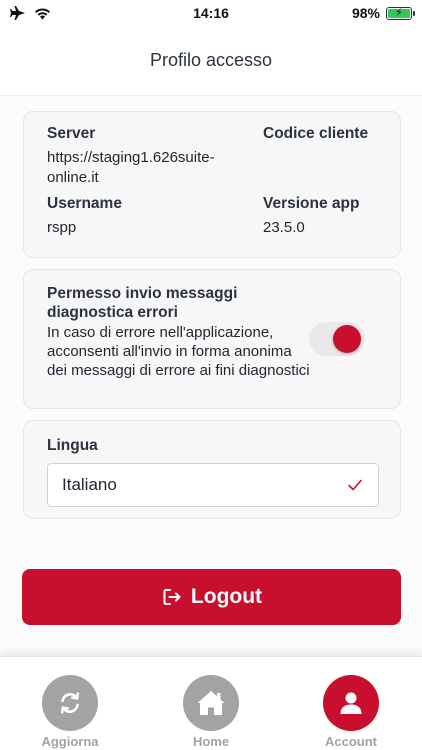 The image size is (422, 750). I want to click on tab-account-label: Account, so click(351, 741).